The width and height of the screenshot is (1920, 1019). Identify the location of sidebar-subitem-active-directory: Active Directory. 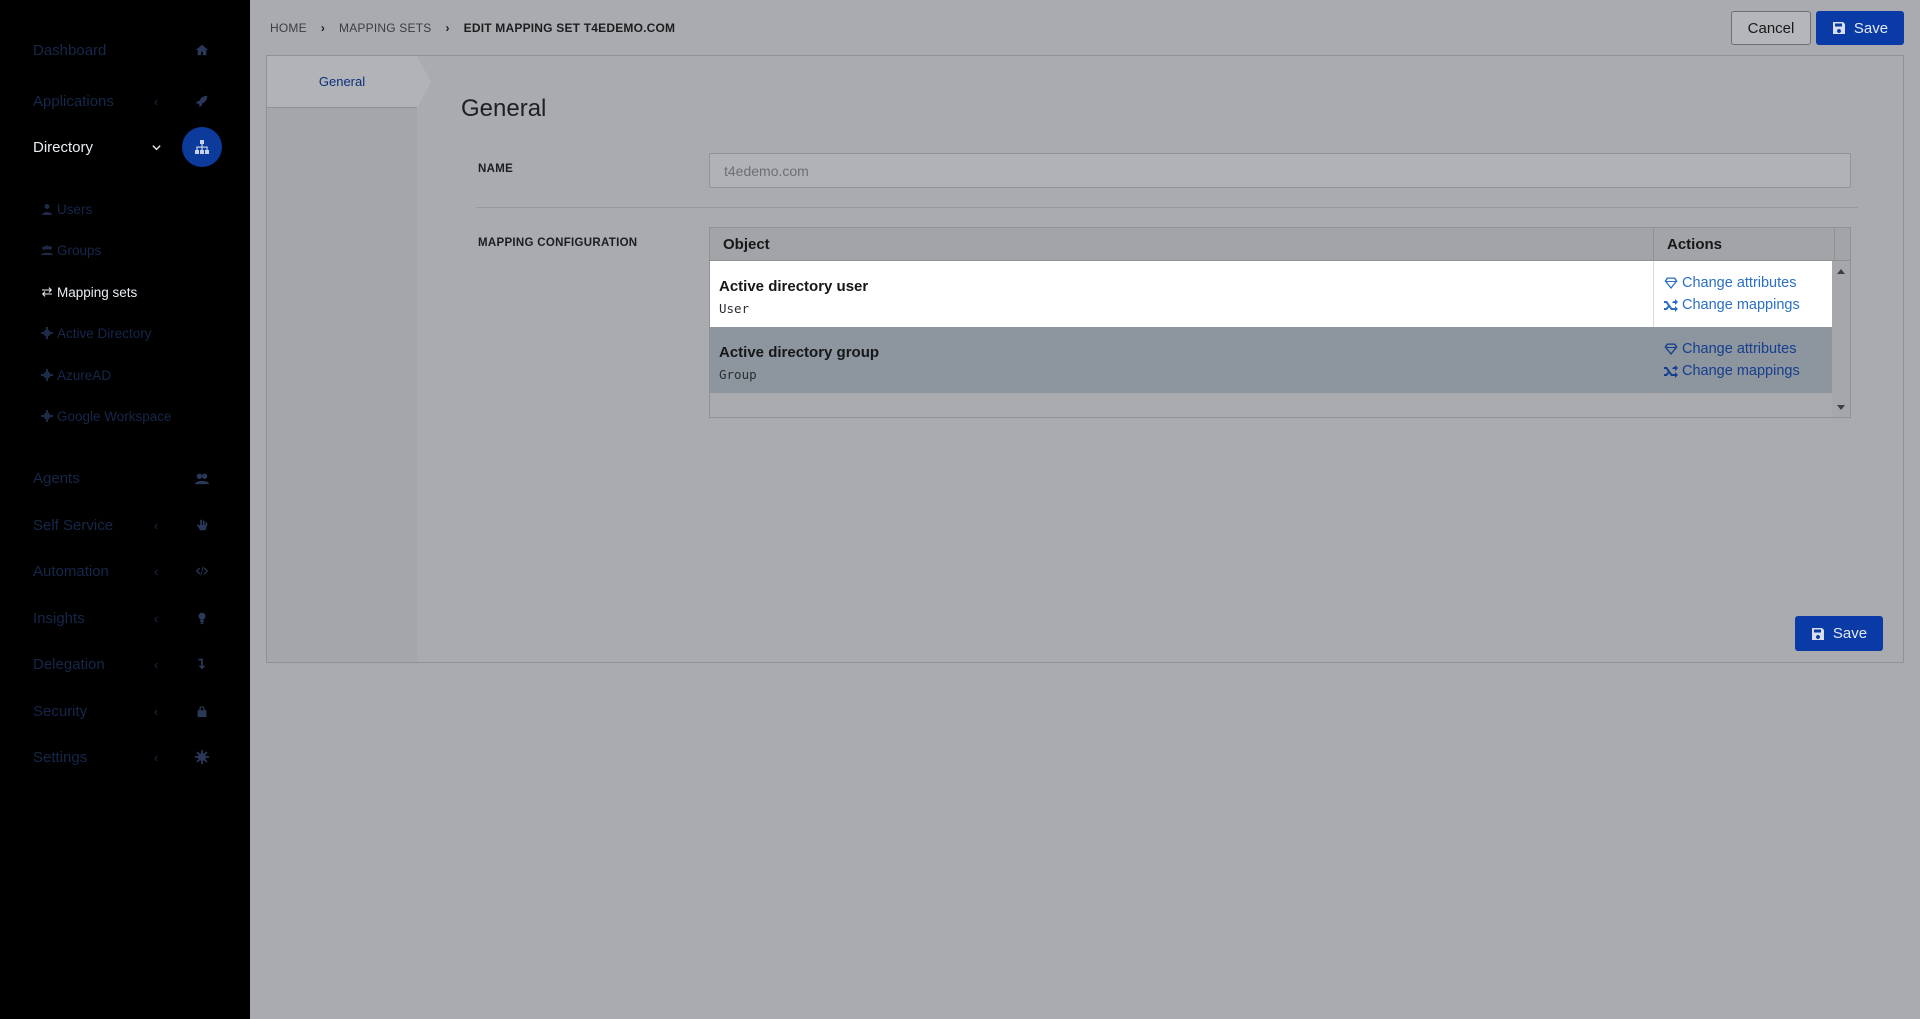
(96, 333).